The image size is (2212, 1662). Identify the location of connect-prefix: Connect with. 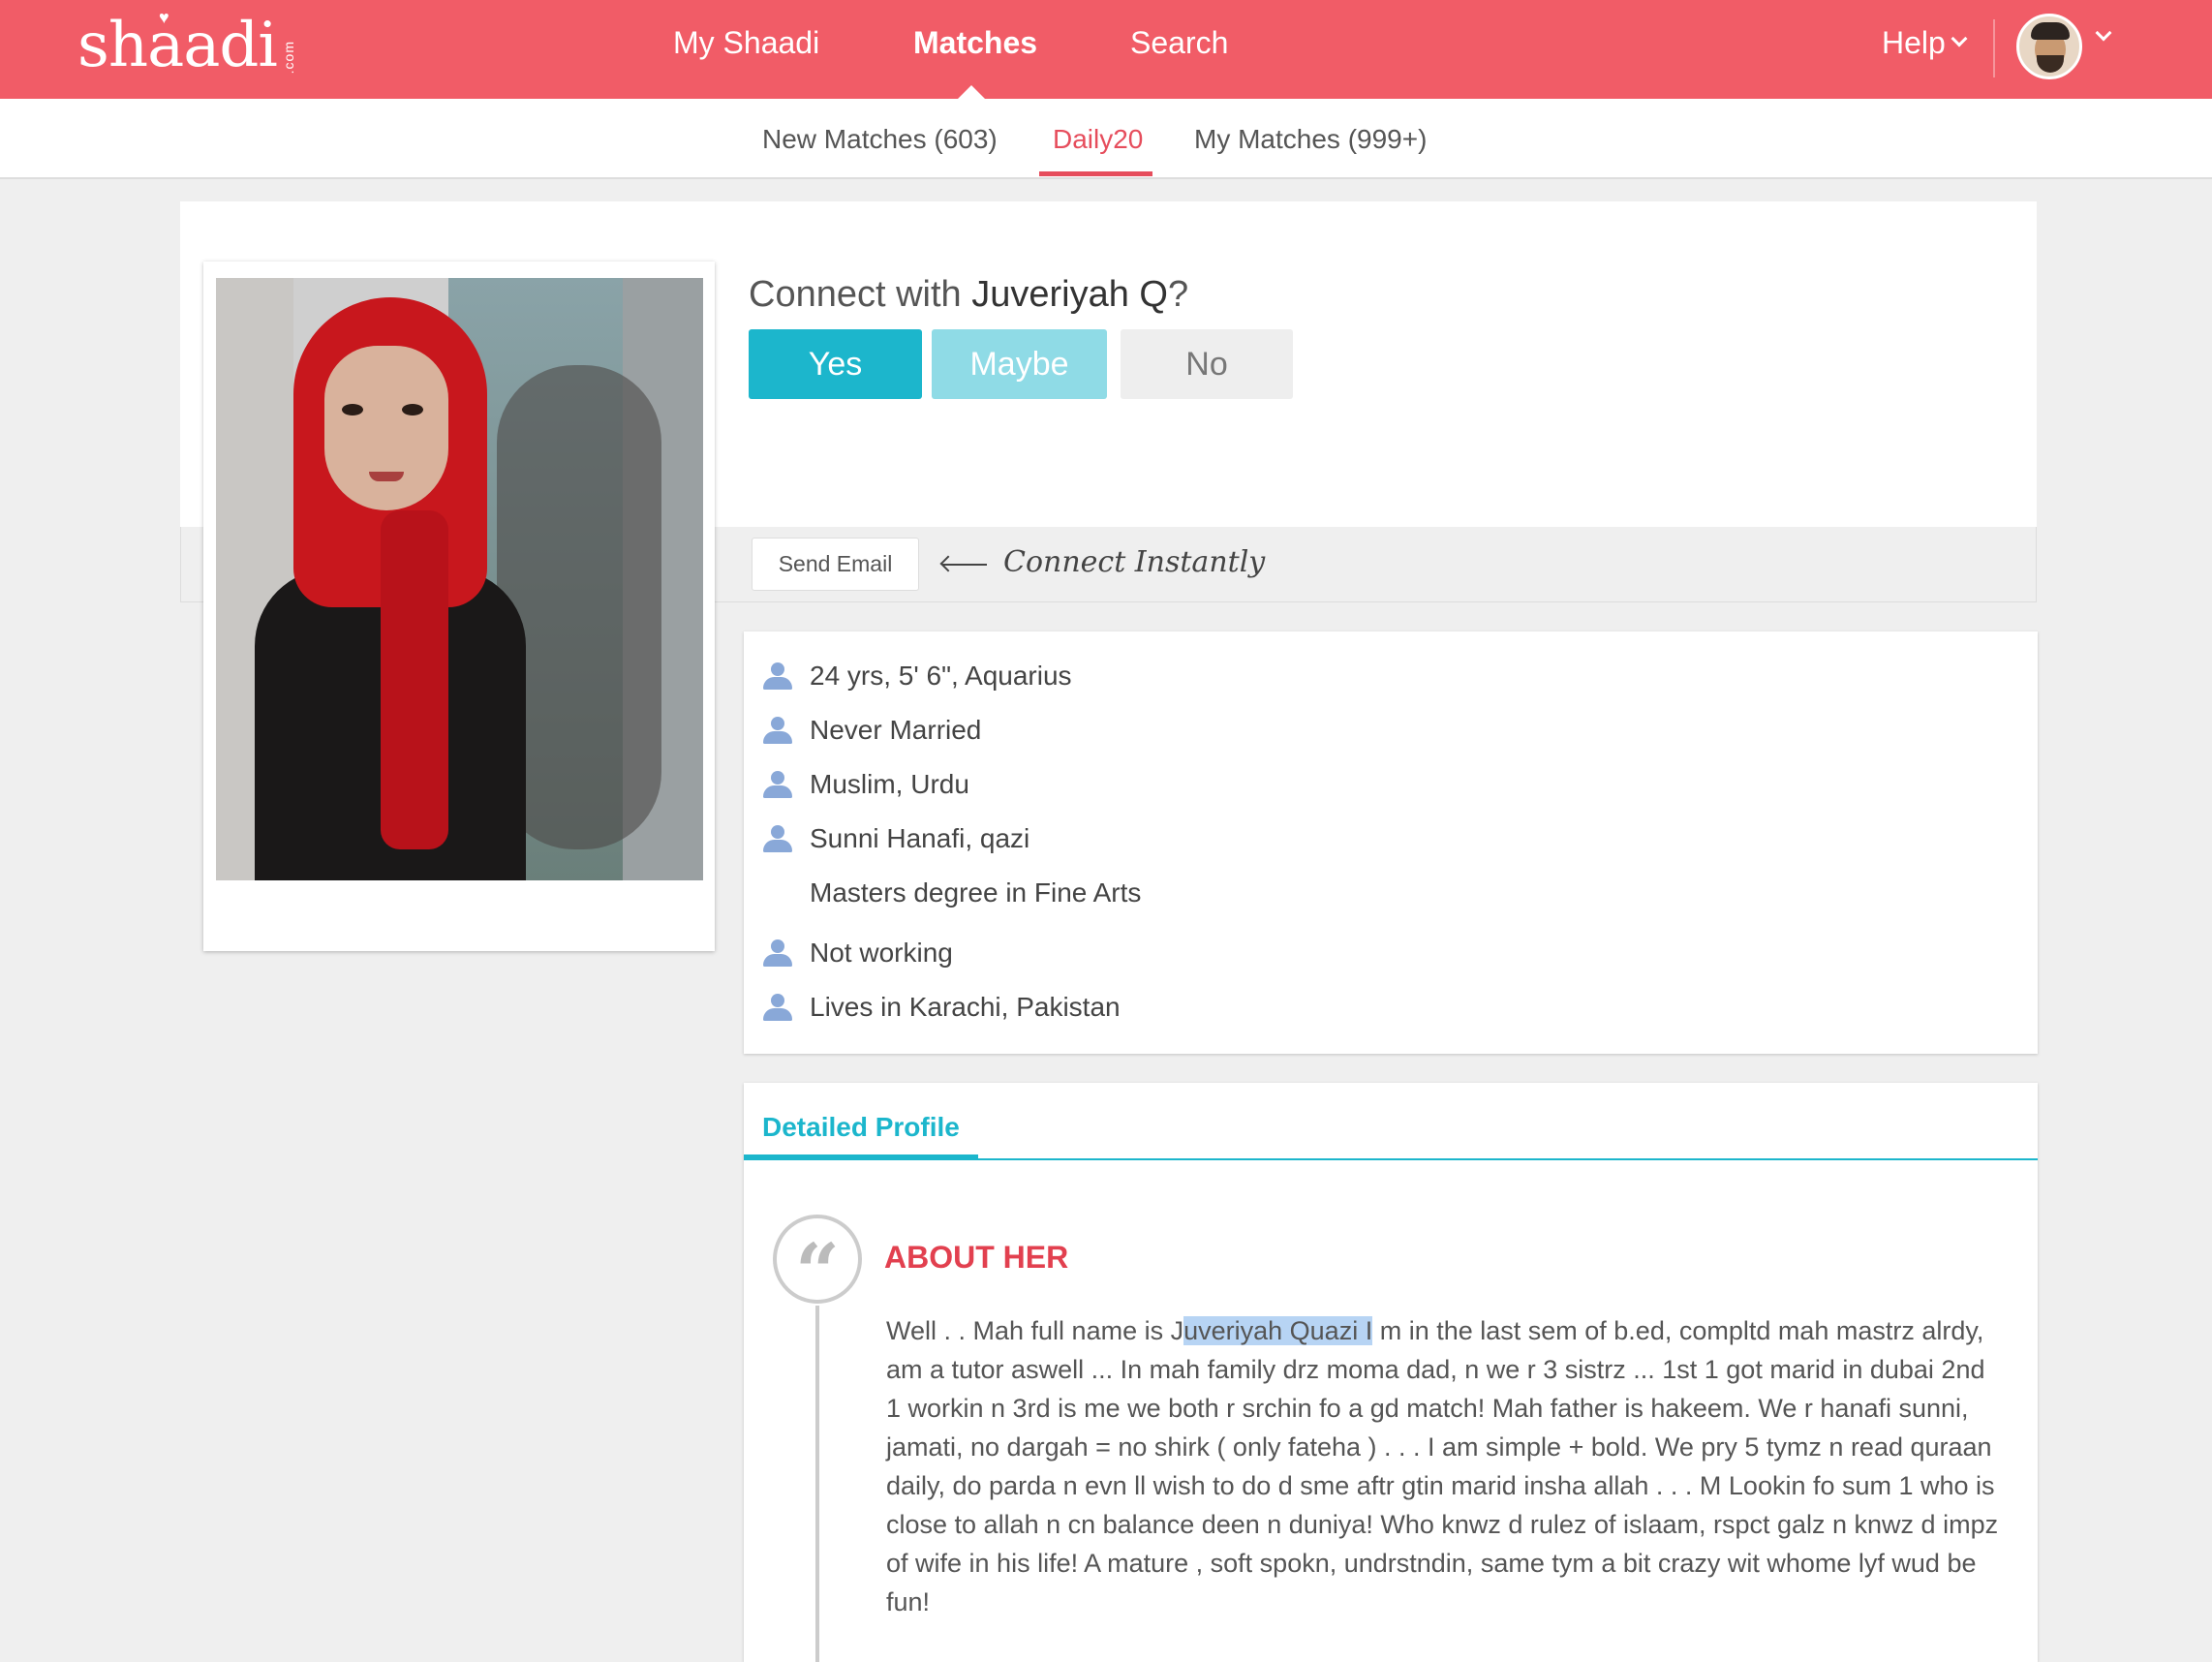
(861, 294).